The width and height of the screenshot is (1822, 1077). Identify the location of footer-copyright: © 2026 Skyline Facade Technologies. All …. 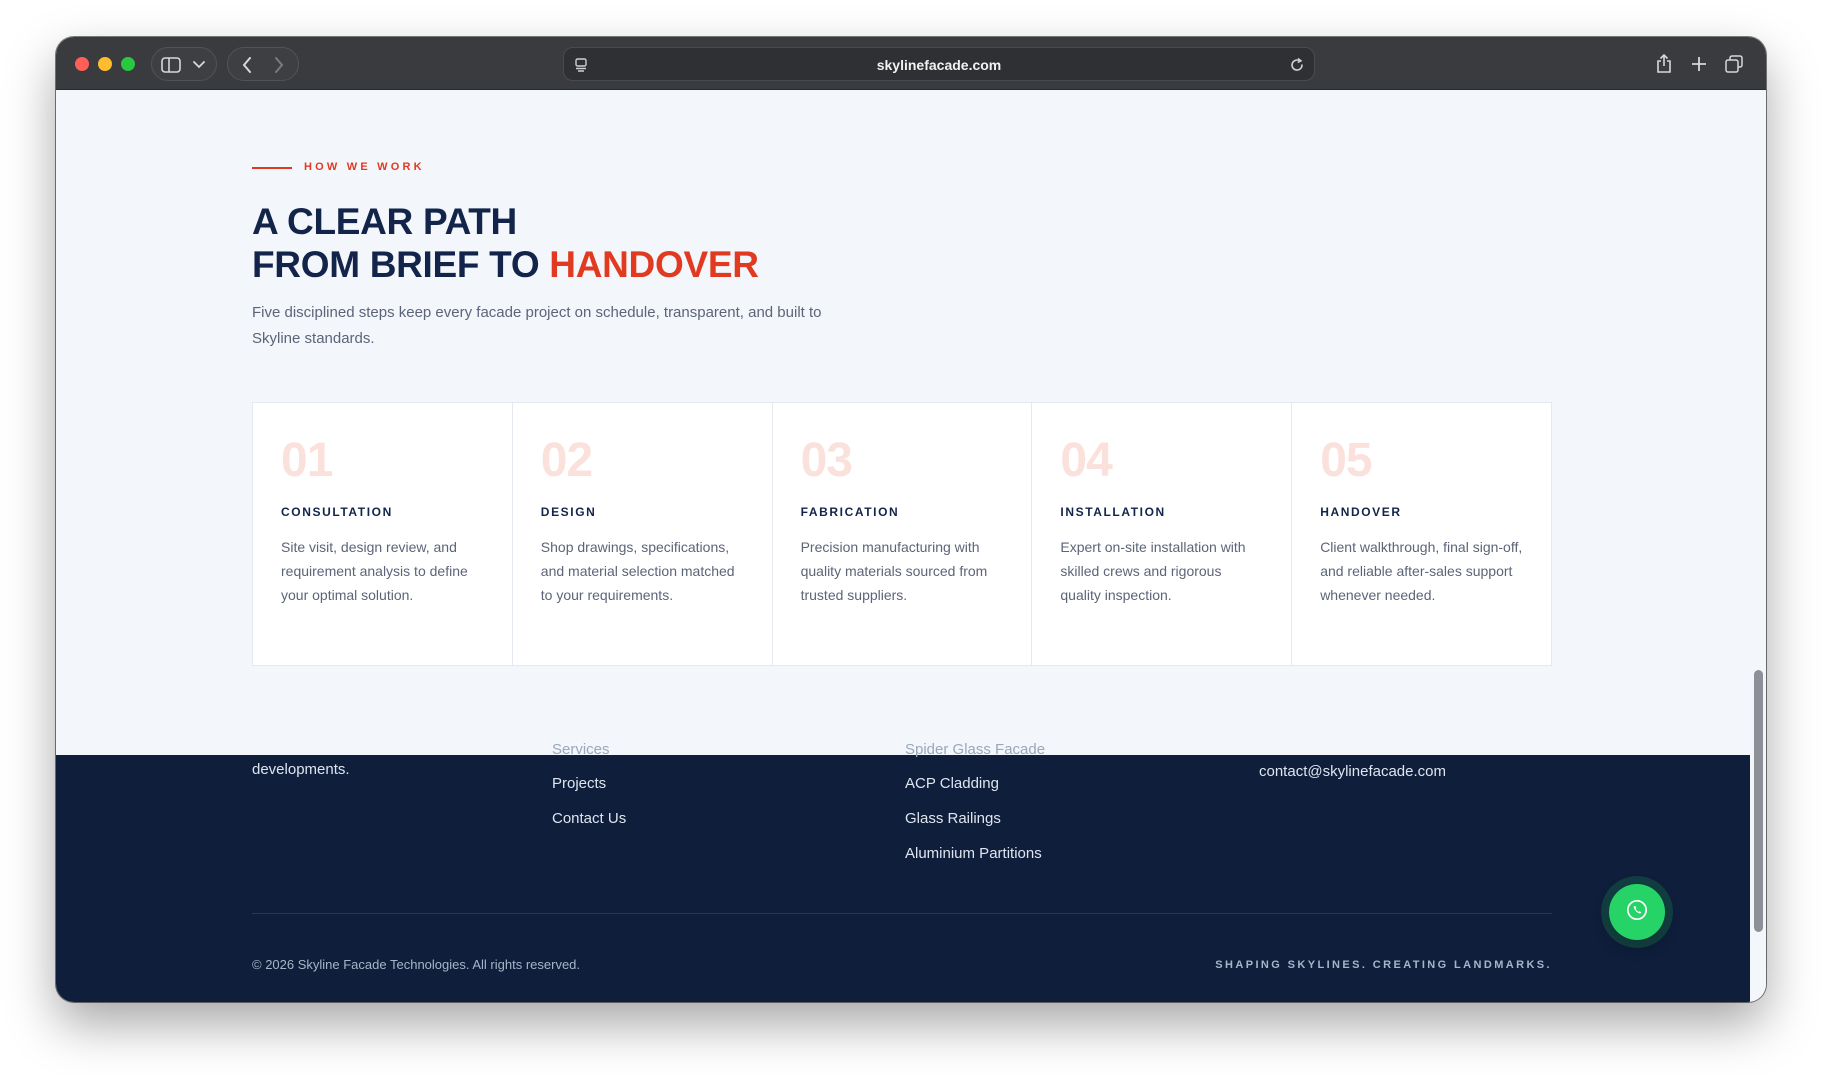
(416, 964).